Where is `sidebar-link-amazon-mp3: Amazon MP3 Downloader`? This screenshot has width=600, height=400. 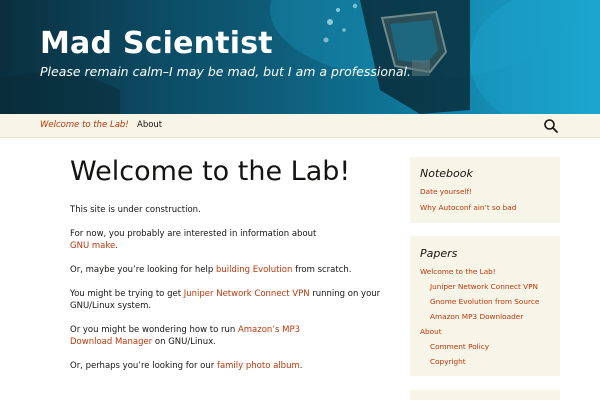
sidebar-link-amazon-mp3: Amazon MP3 Downloader is located at coordinates (476, 316).